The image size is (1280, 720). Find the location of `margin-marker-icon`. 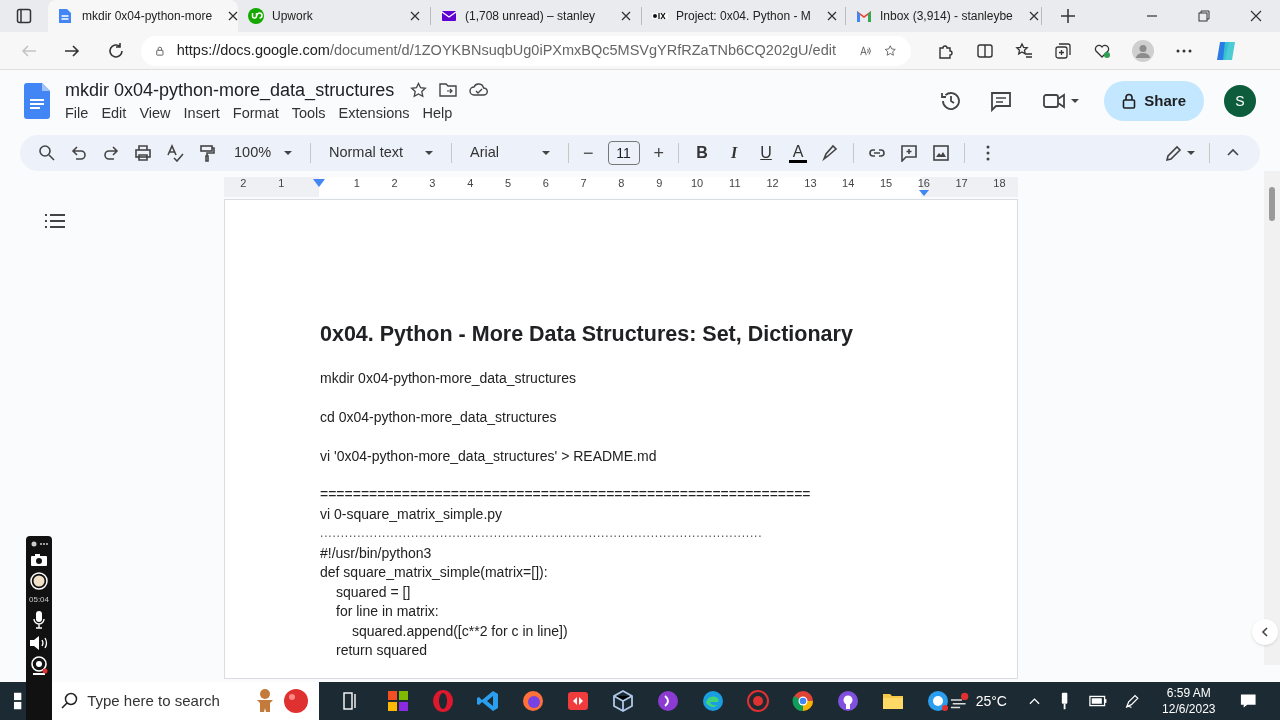

margin-marker-icon is located at coordinates (923, 193).